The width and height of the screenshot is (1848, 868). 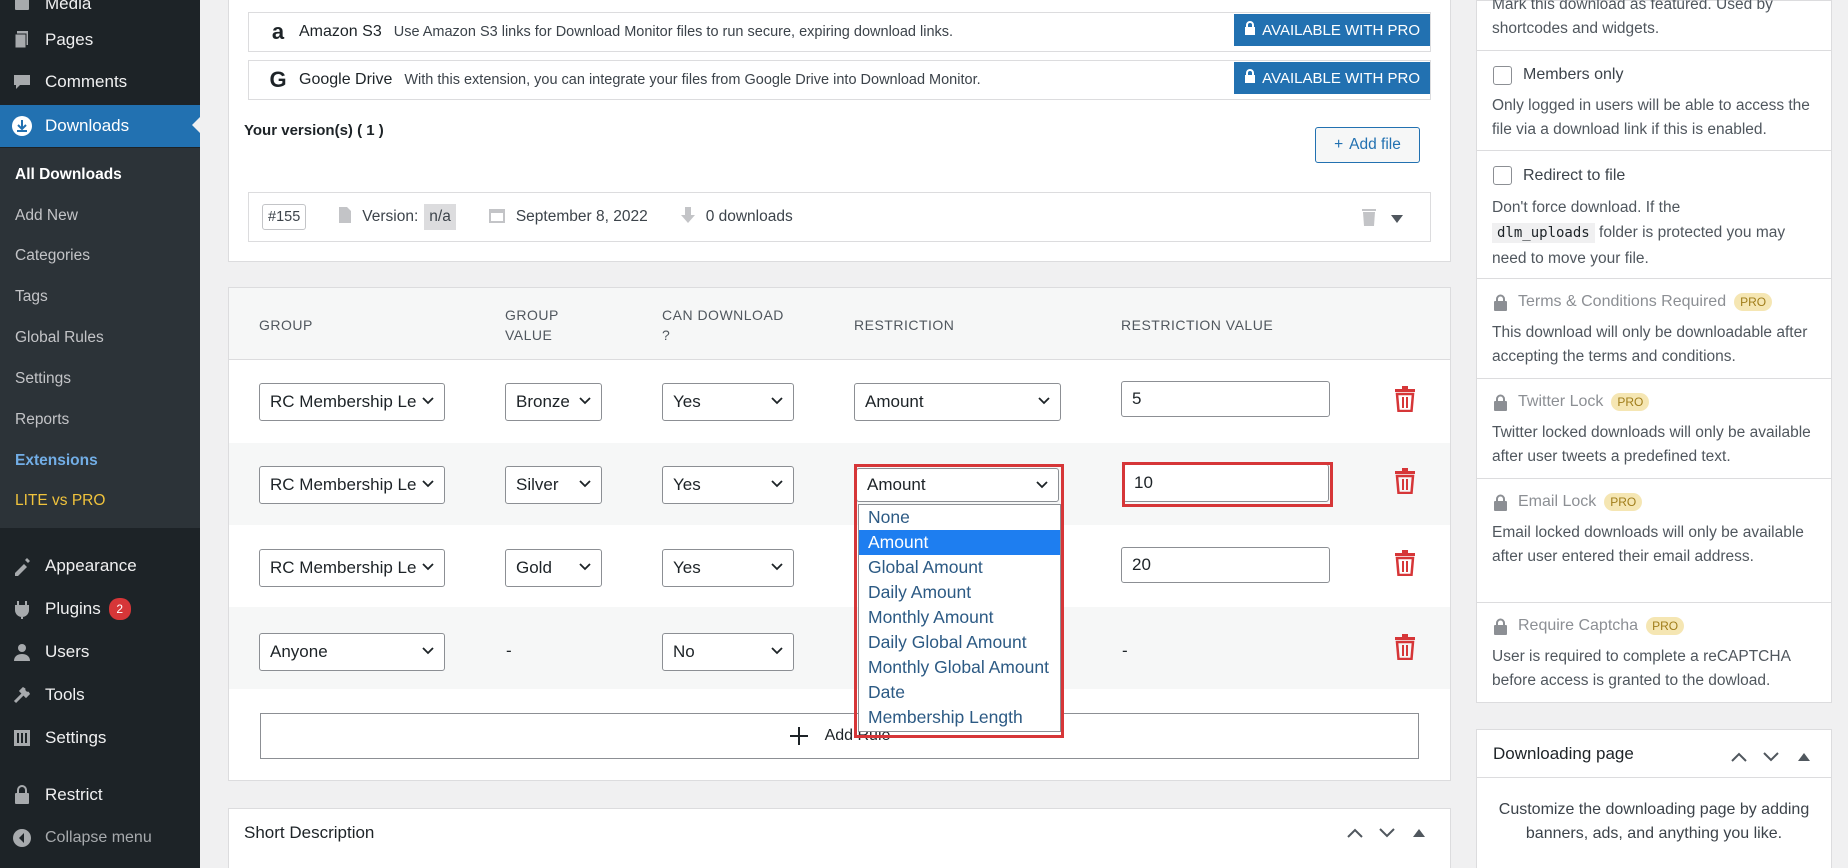 What do you see at coordinates (68, 175) in the screenshot?
I see `submenu-all-downloads: All Downloads` at bounding box center [68, 175].